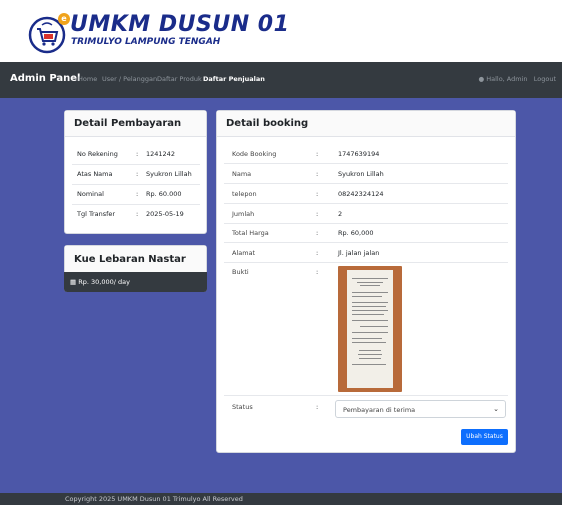 Image resolution: width=562 pixels, height=505 pixels. What do you see at coordinates (96, 214) in the screenshot?
I see `payment-label-tgl-transfer: Tgl Transfer` at bounding box center [96, 214].